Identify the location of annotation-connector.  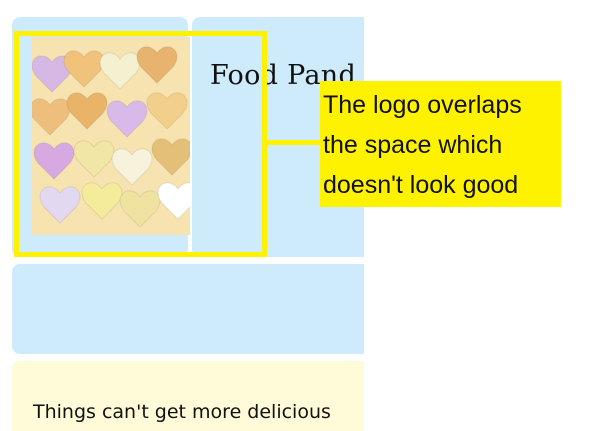
(292, 142).